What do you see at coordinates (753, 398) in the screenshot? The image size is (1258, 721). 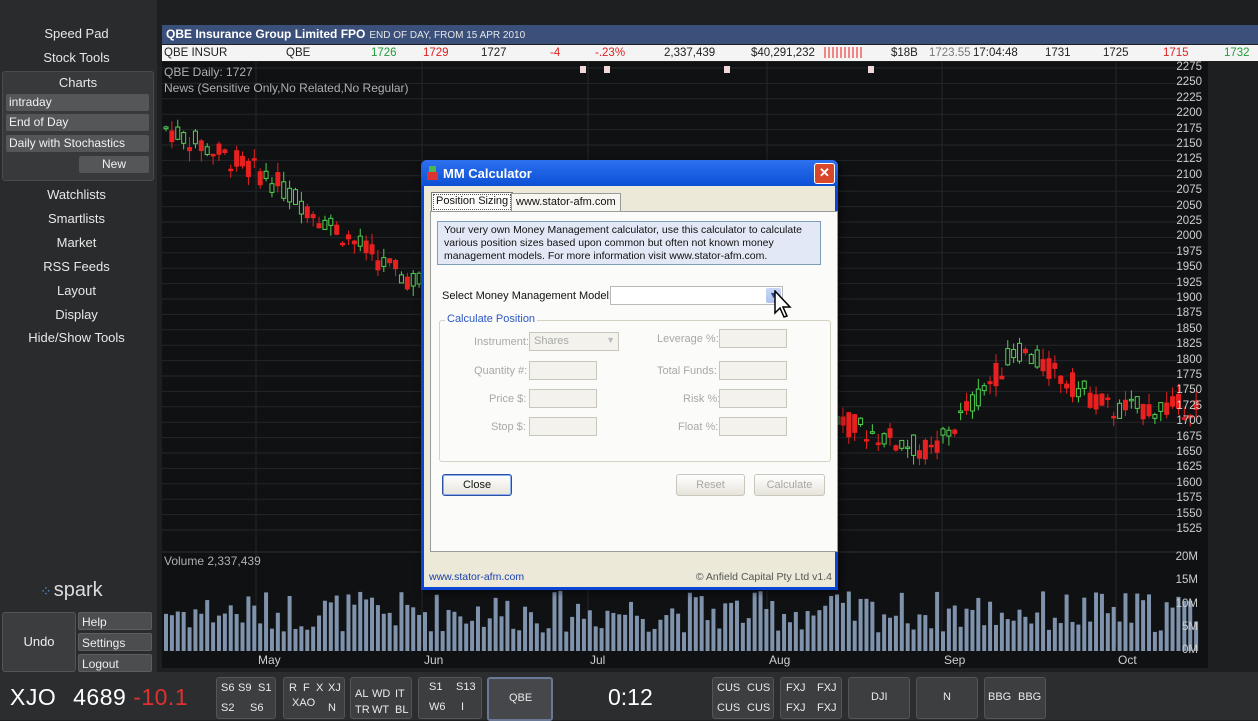 I see `risk-field` at bounding box center [753, 398].